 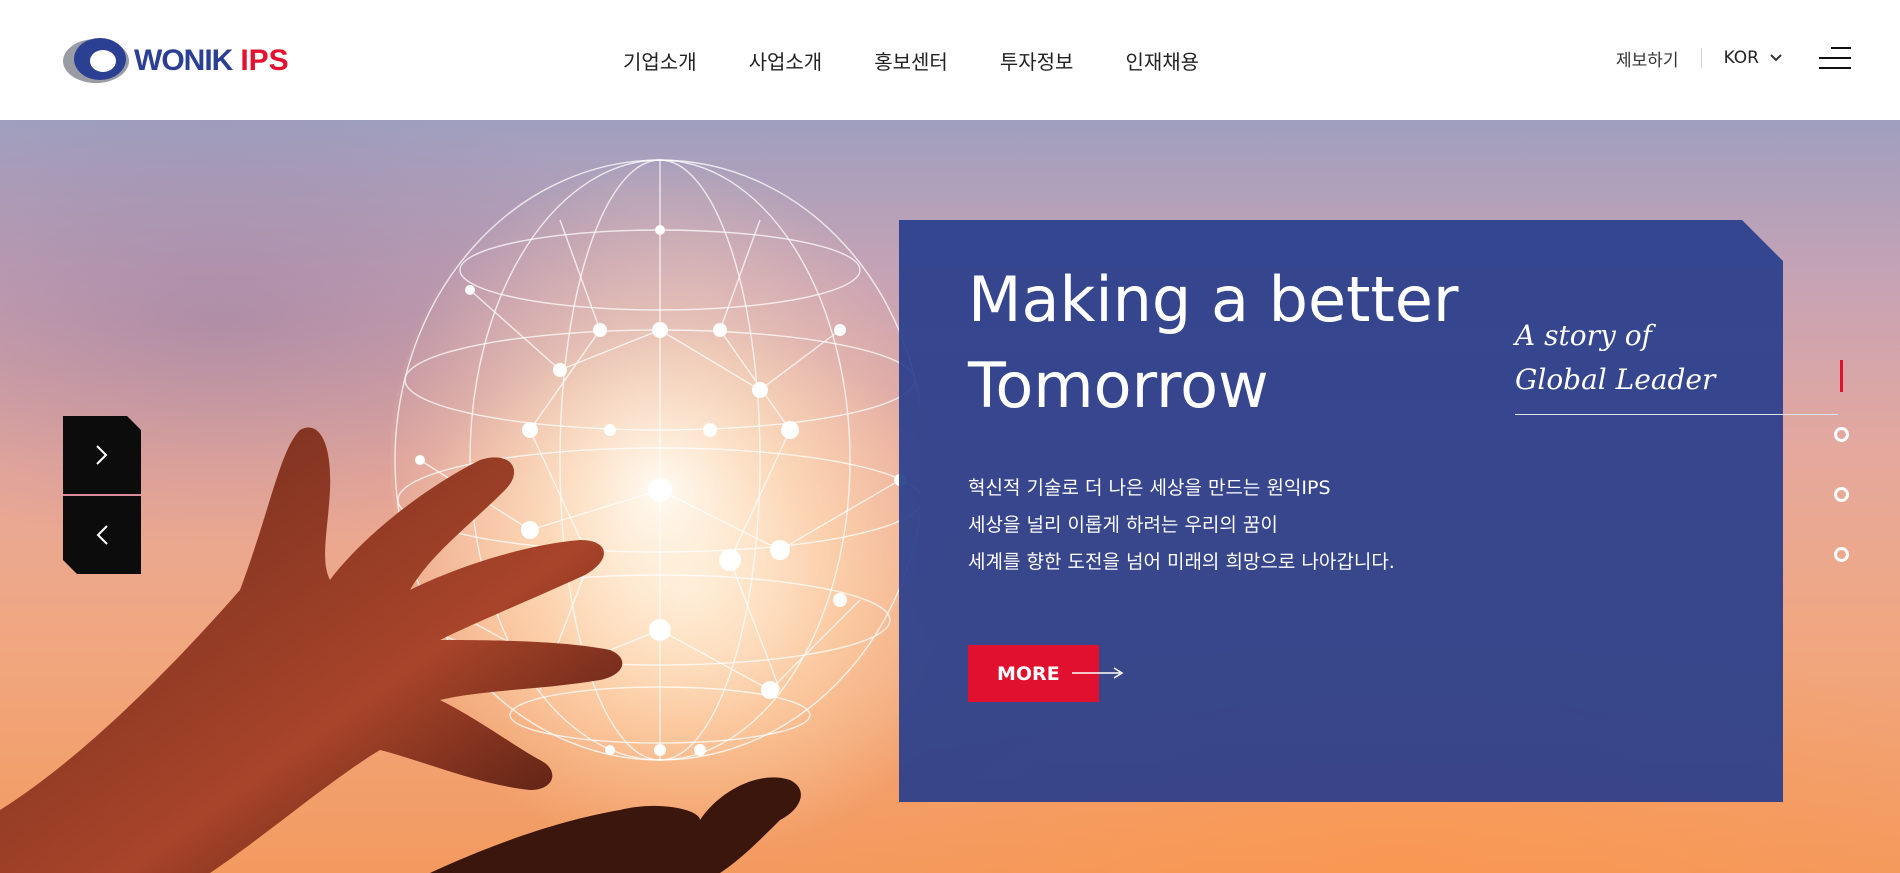 What do you see at coordinates (1118, 385) in the screenshot?
I see `headline-line-2: Tomorrow` at bounding box center [1118, 385].